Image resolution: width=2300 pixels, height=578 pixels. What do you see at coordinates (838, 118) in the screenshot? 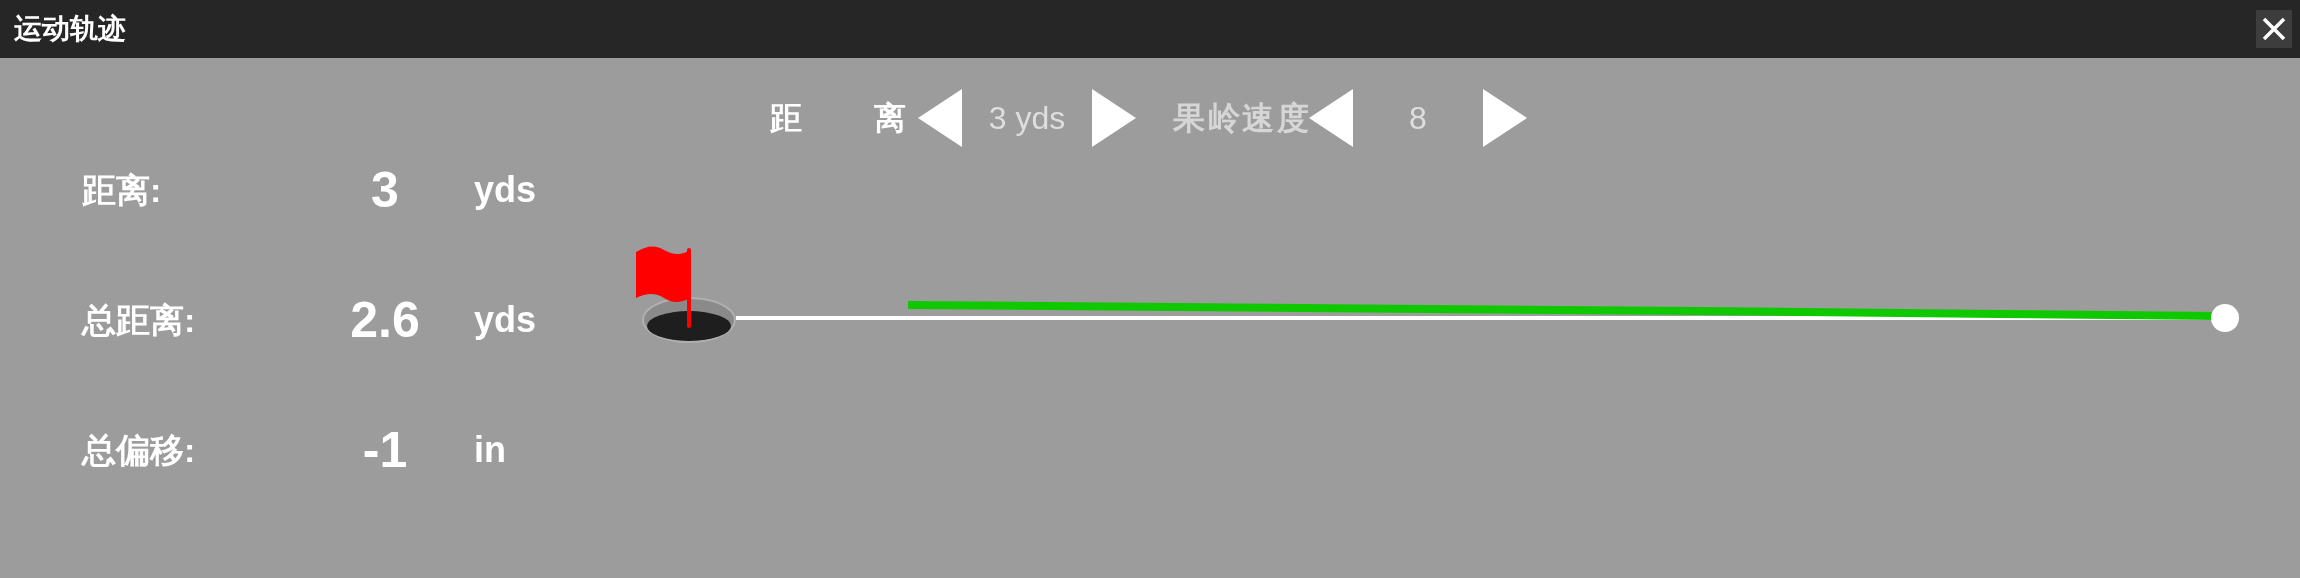
I see `setting-label: 距离` at bounding box center [838, 118].